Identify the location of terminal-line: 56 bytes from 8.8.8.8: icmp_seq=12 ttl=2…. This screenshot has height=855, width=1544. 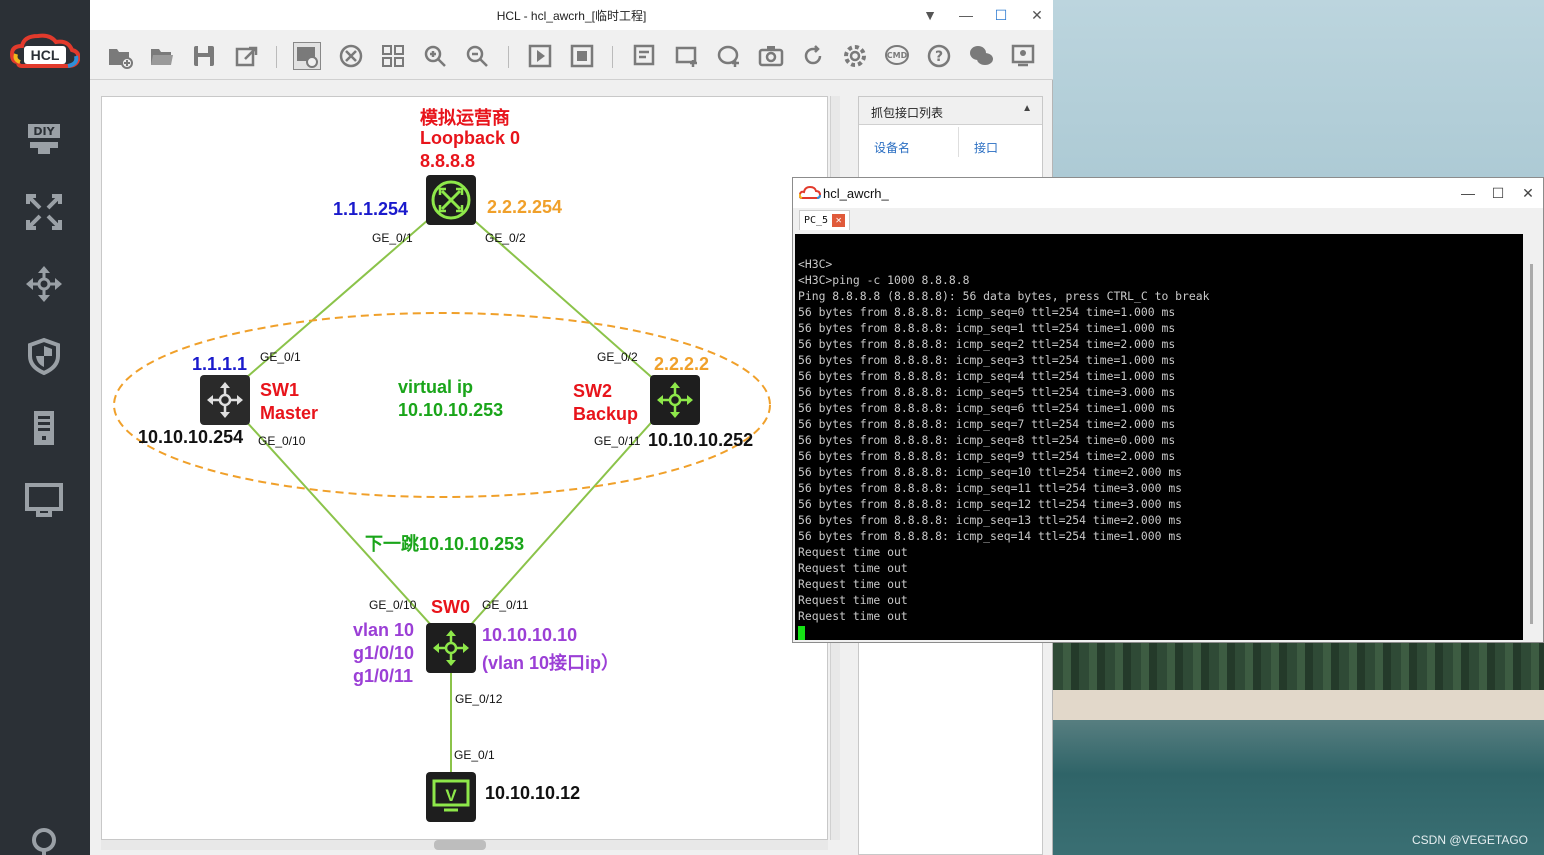
(990, 504).